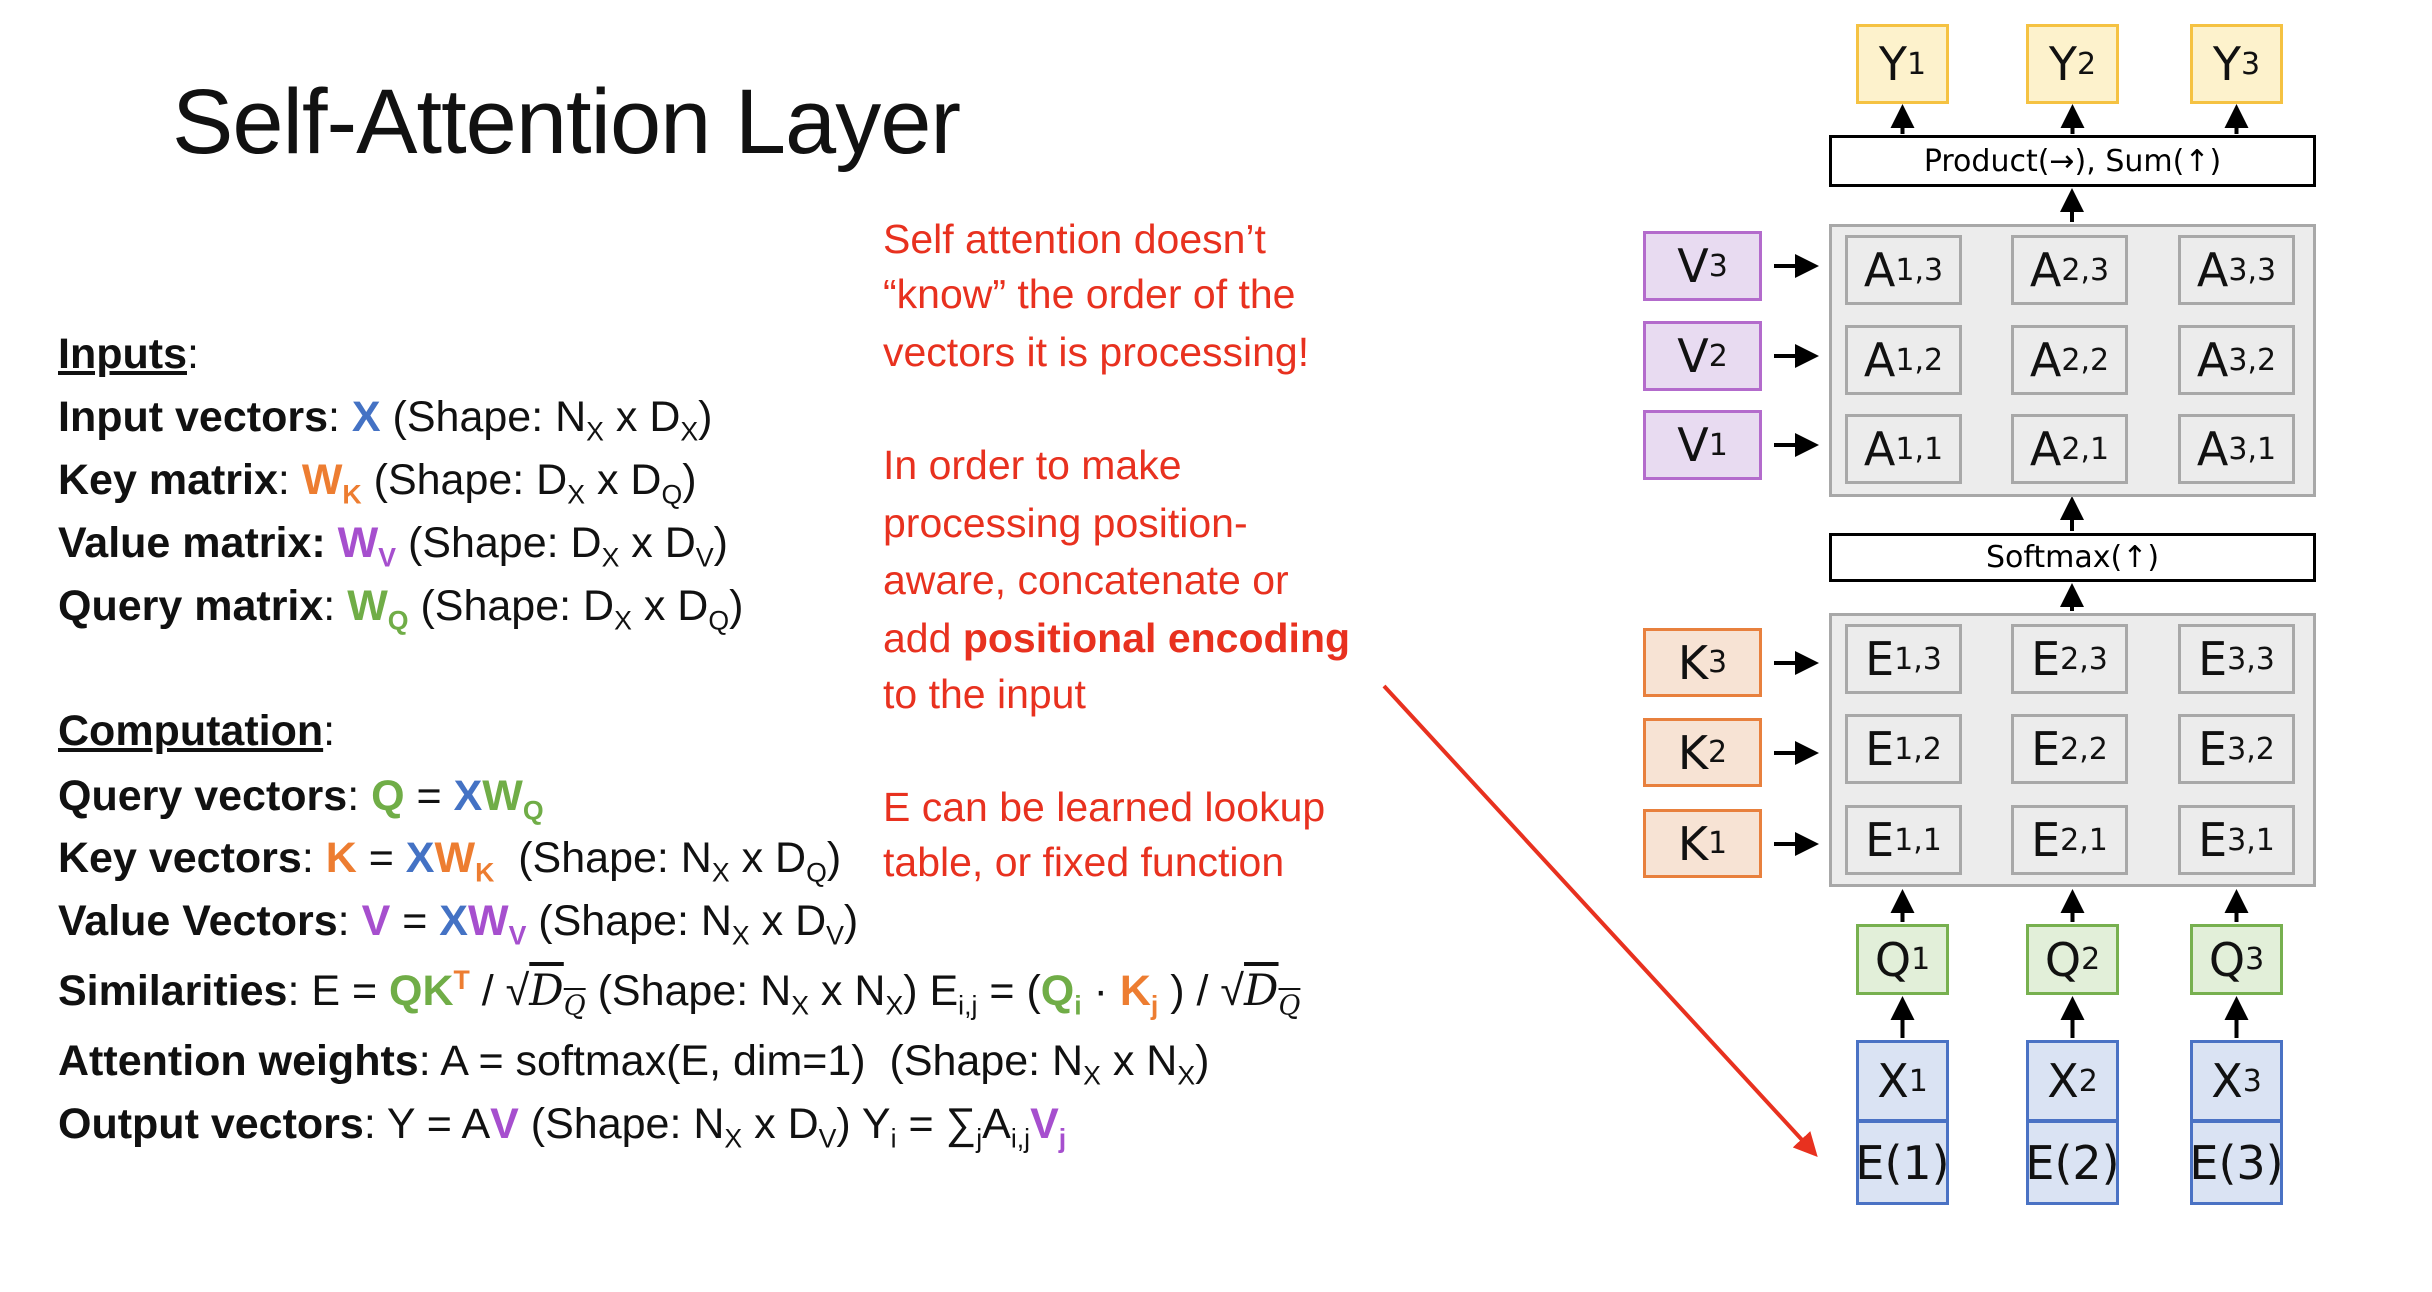 This screenshot has width=2432, height=1292. I want to click on attention-cell: A 1,1, so click(1903, 449).